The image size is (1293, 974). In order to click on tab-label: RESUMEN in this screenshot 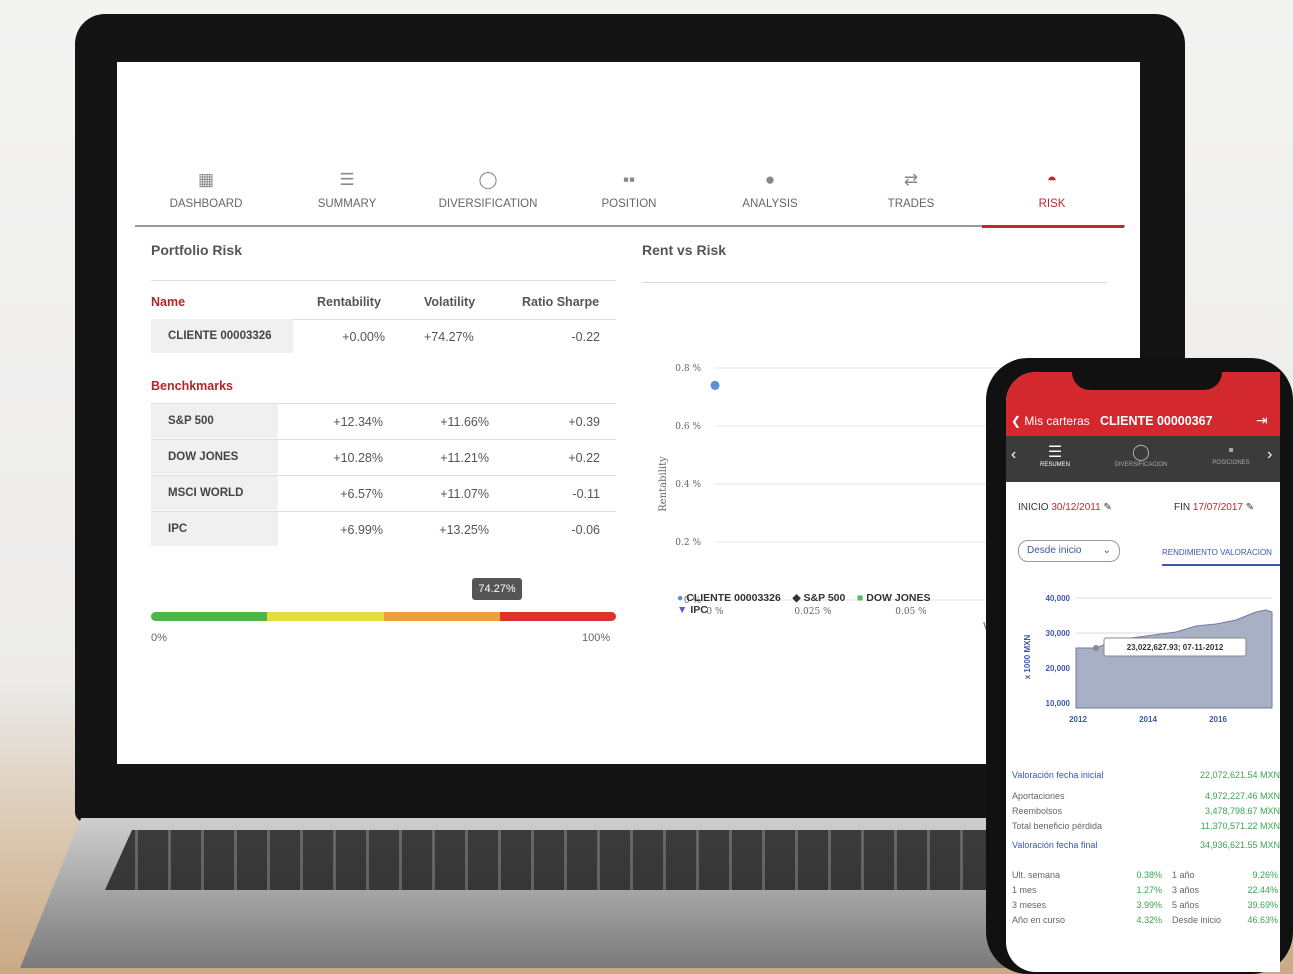, I will do `click(1054, 465)`.